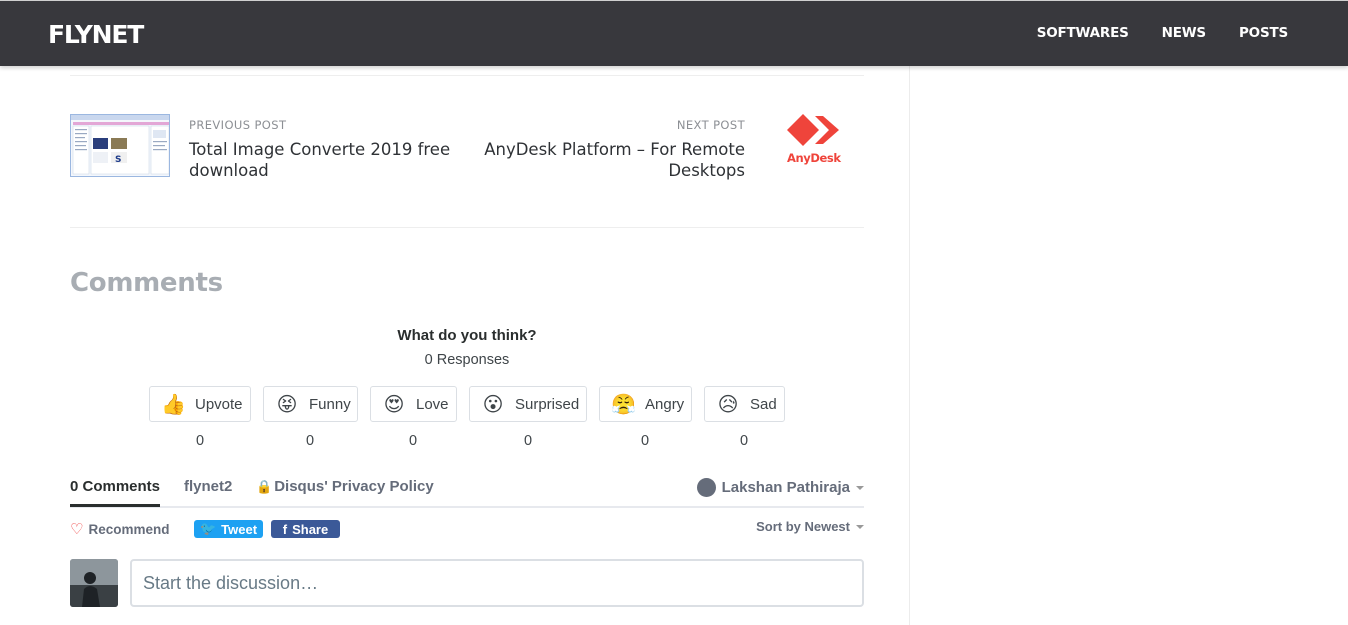 This screenshot has width=1348, height=625. What do you see at coordinates (814, 158) in the screenshot?
I see `anydesk-logo-text: AnyDesk` at bounding box center [814, 158].